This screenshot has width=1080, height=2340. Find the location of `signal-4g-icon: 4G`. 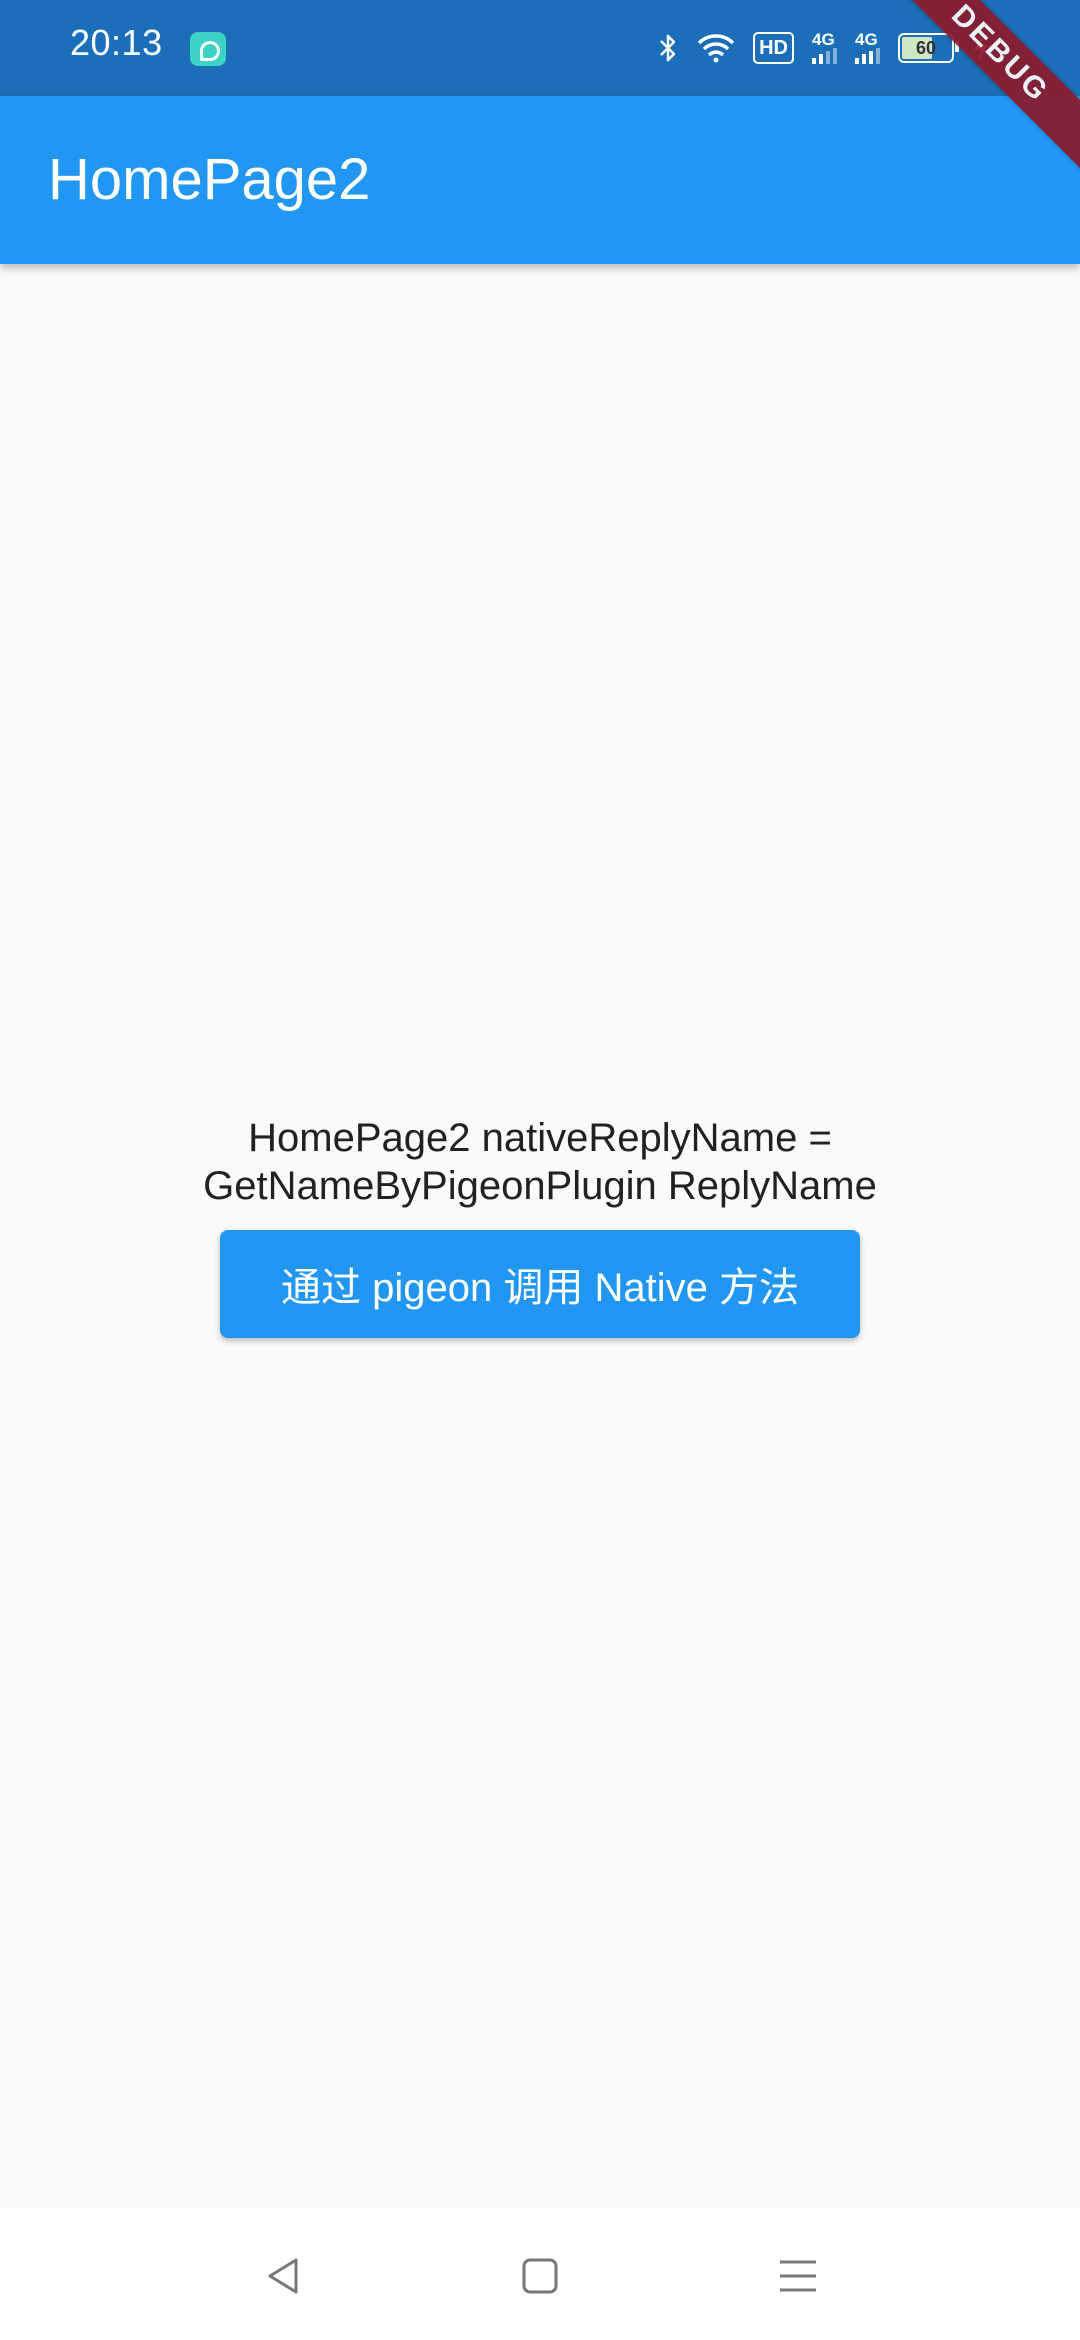

signal-4g-icon: 4G is located at coordinates (824, 47).